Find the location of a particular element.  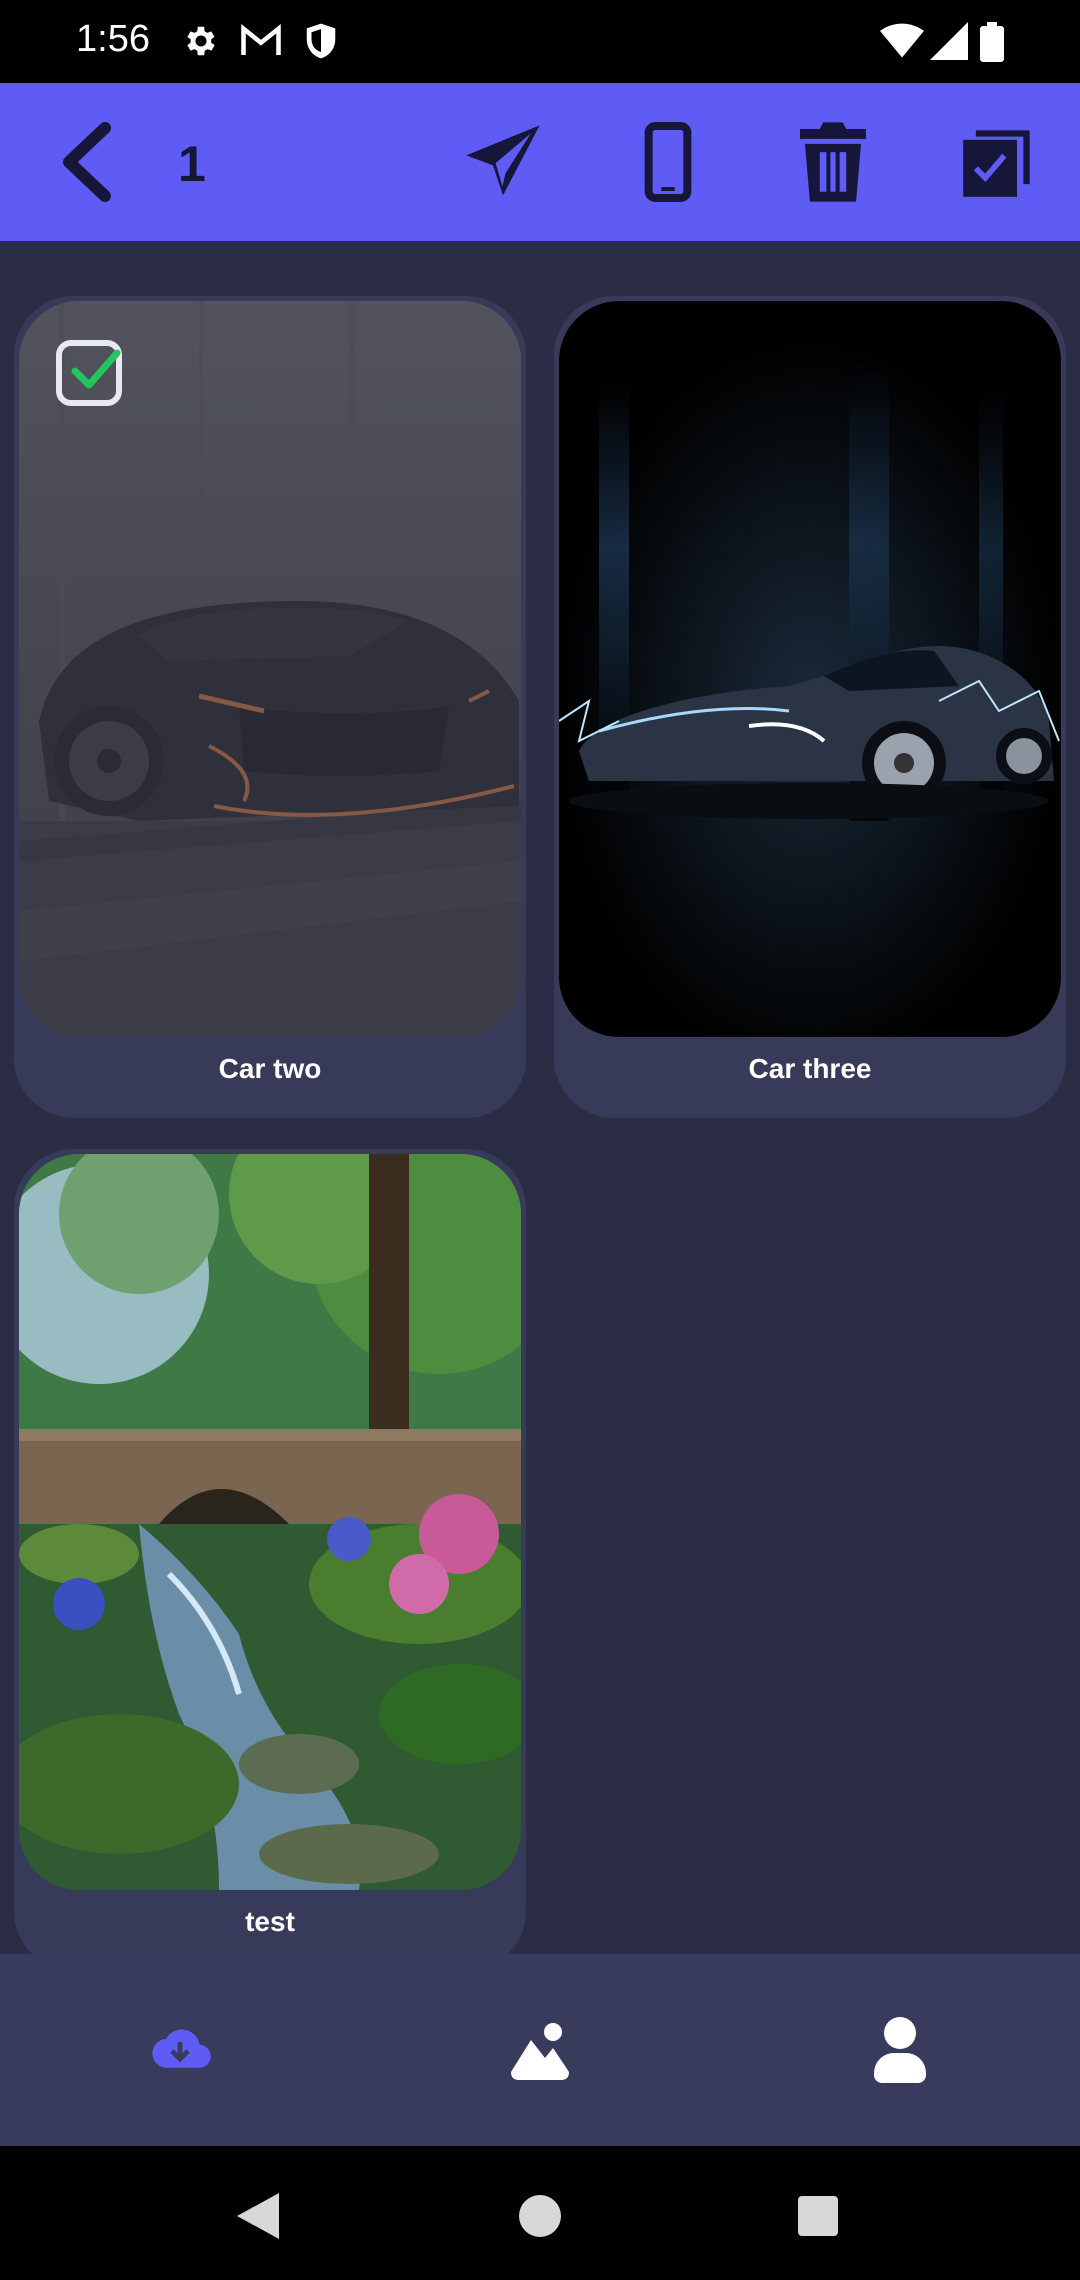

send-icon is located at coordinates (502, 160).